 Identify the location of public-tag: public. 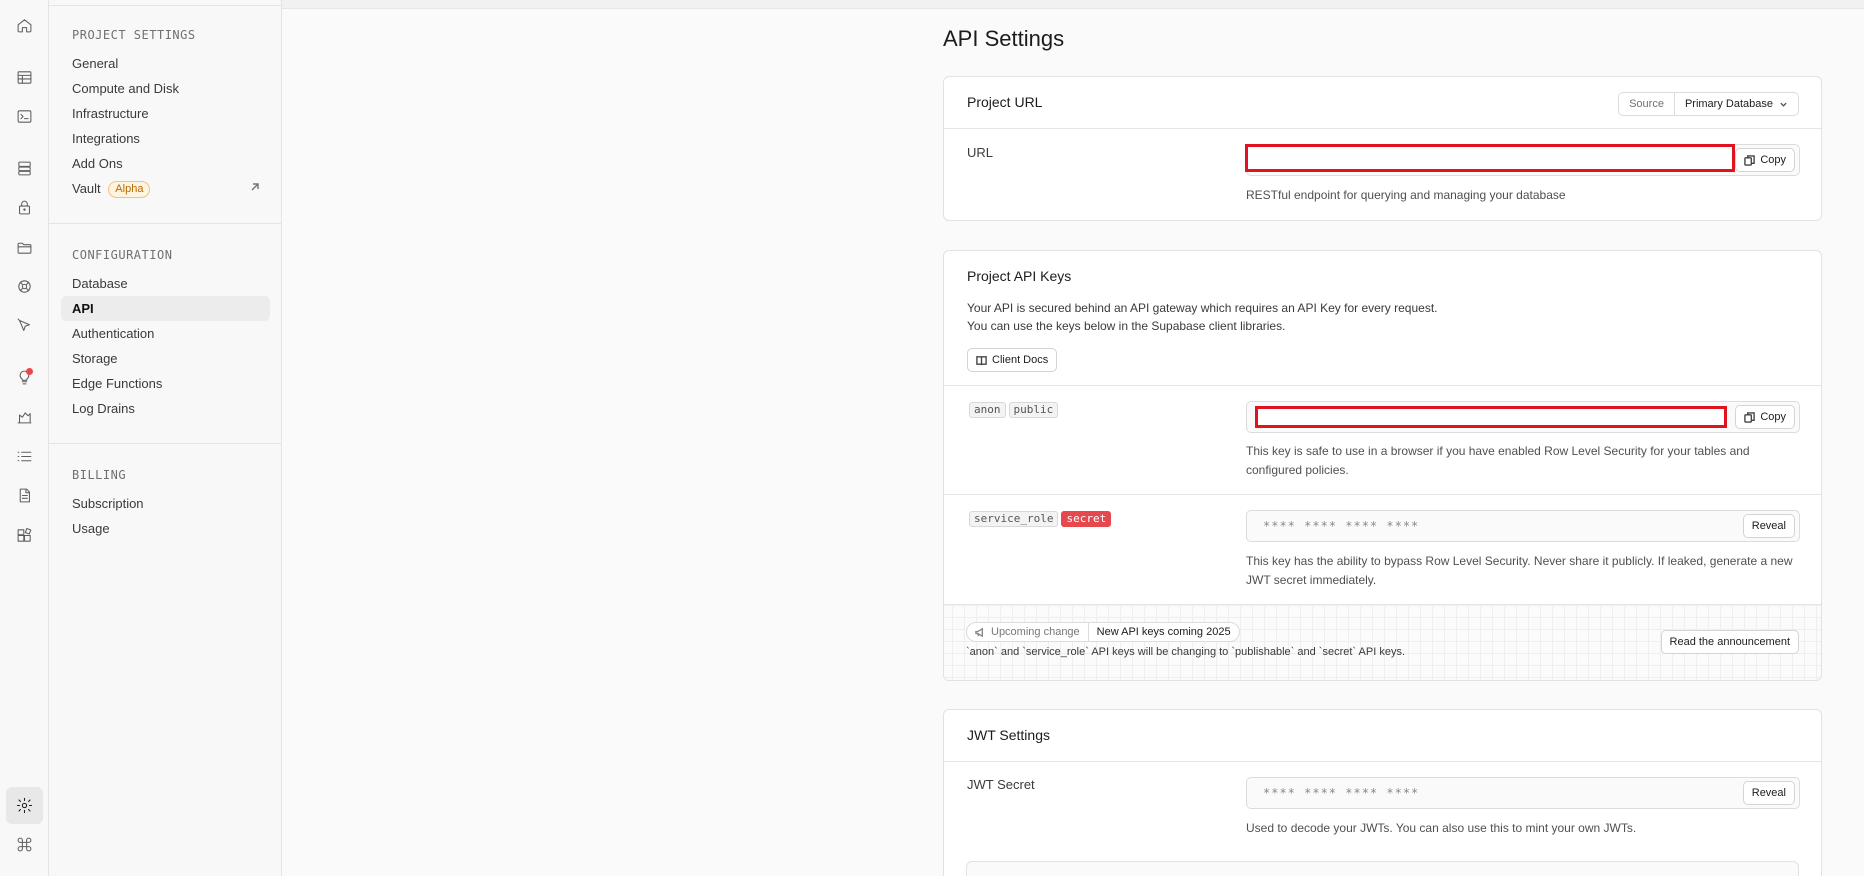
(1033, 410).